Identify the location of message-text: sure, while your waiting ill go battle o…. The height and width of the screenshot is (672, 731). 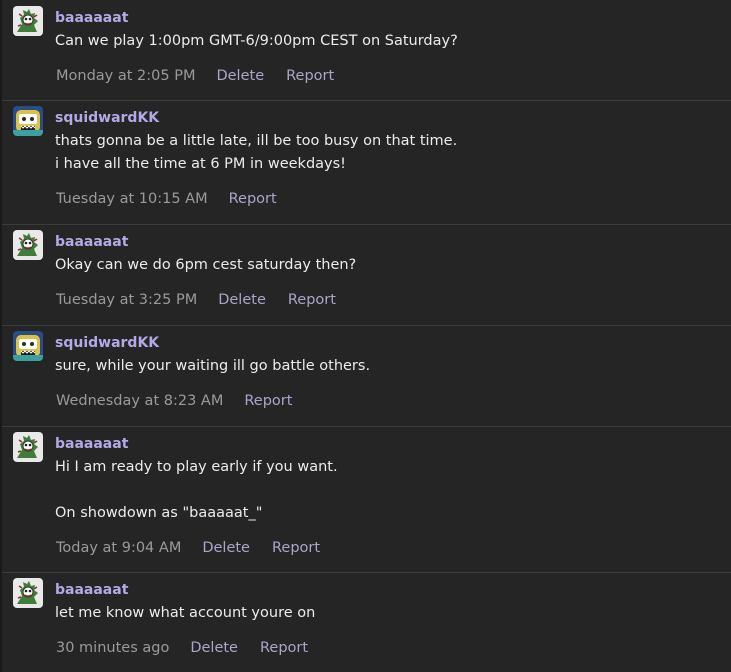
(213, 366).